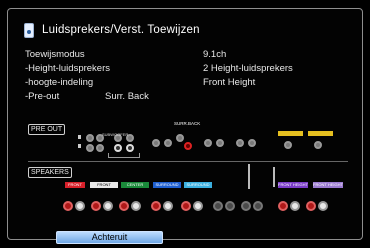  What do you see at coordinates (135, 185) in the screenshot?
I see `group-label-center: CENTER` at bounding box center [135, 185].